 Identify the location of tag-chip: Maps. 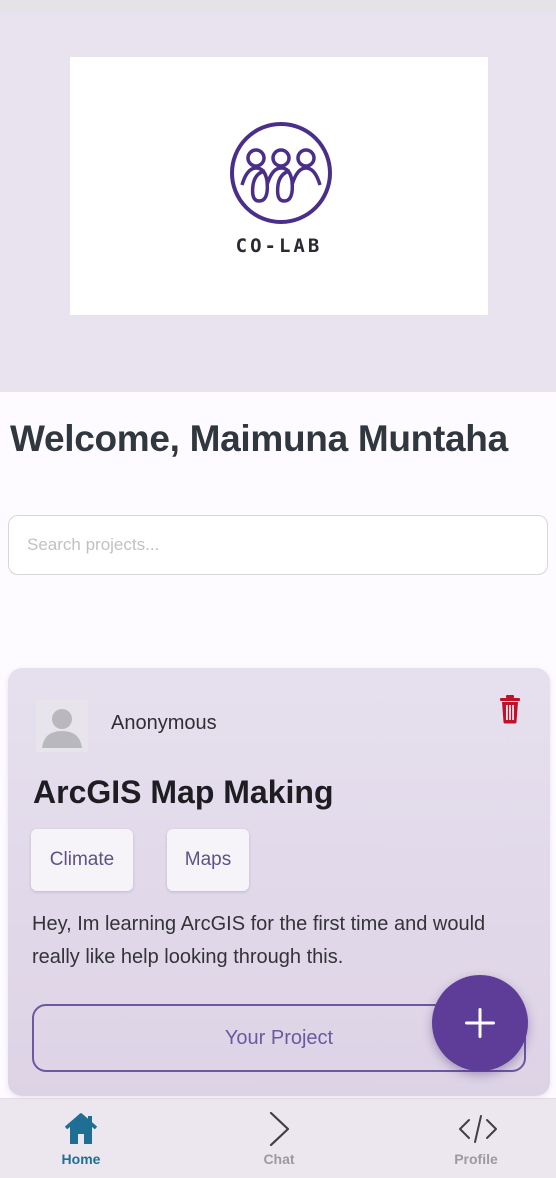
(208, 860).